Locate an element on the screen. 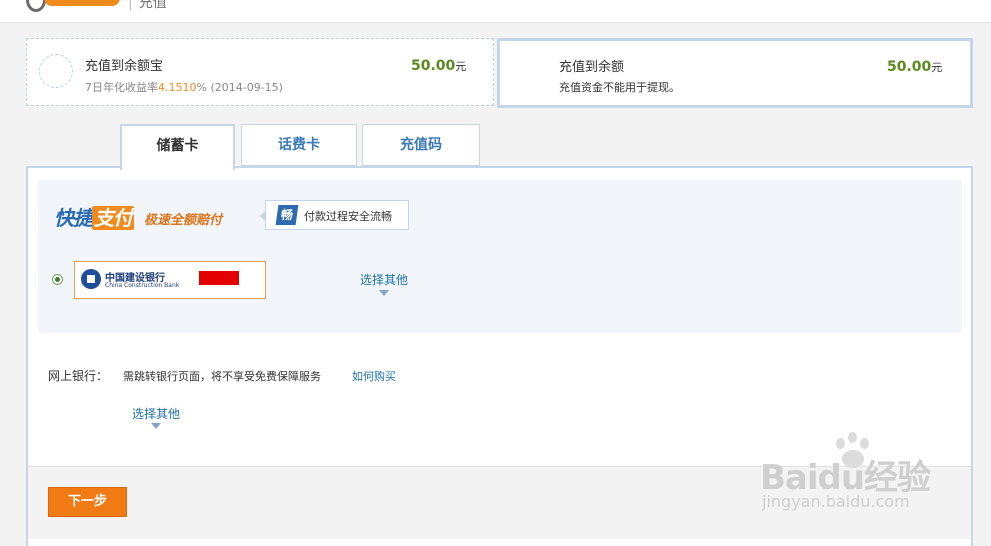 The height and width of the screenshot is (546, 991). quickpay-logo: 快捷 支付 is located at coordinates (94, 216).